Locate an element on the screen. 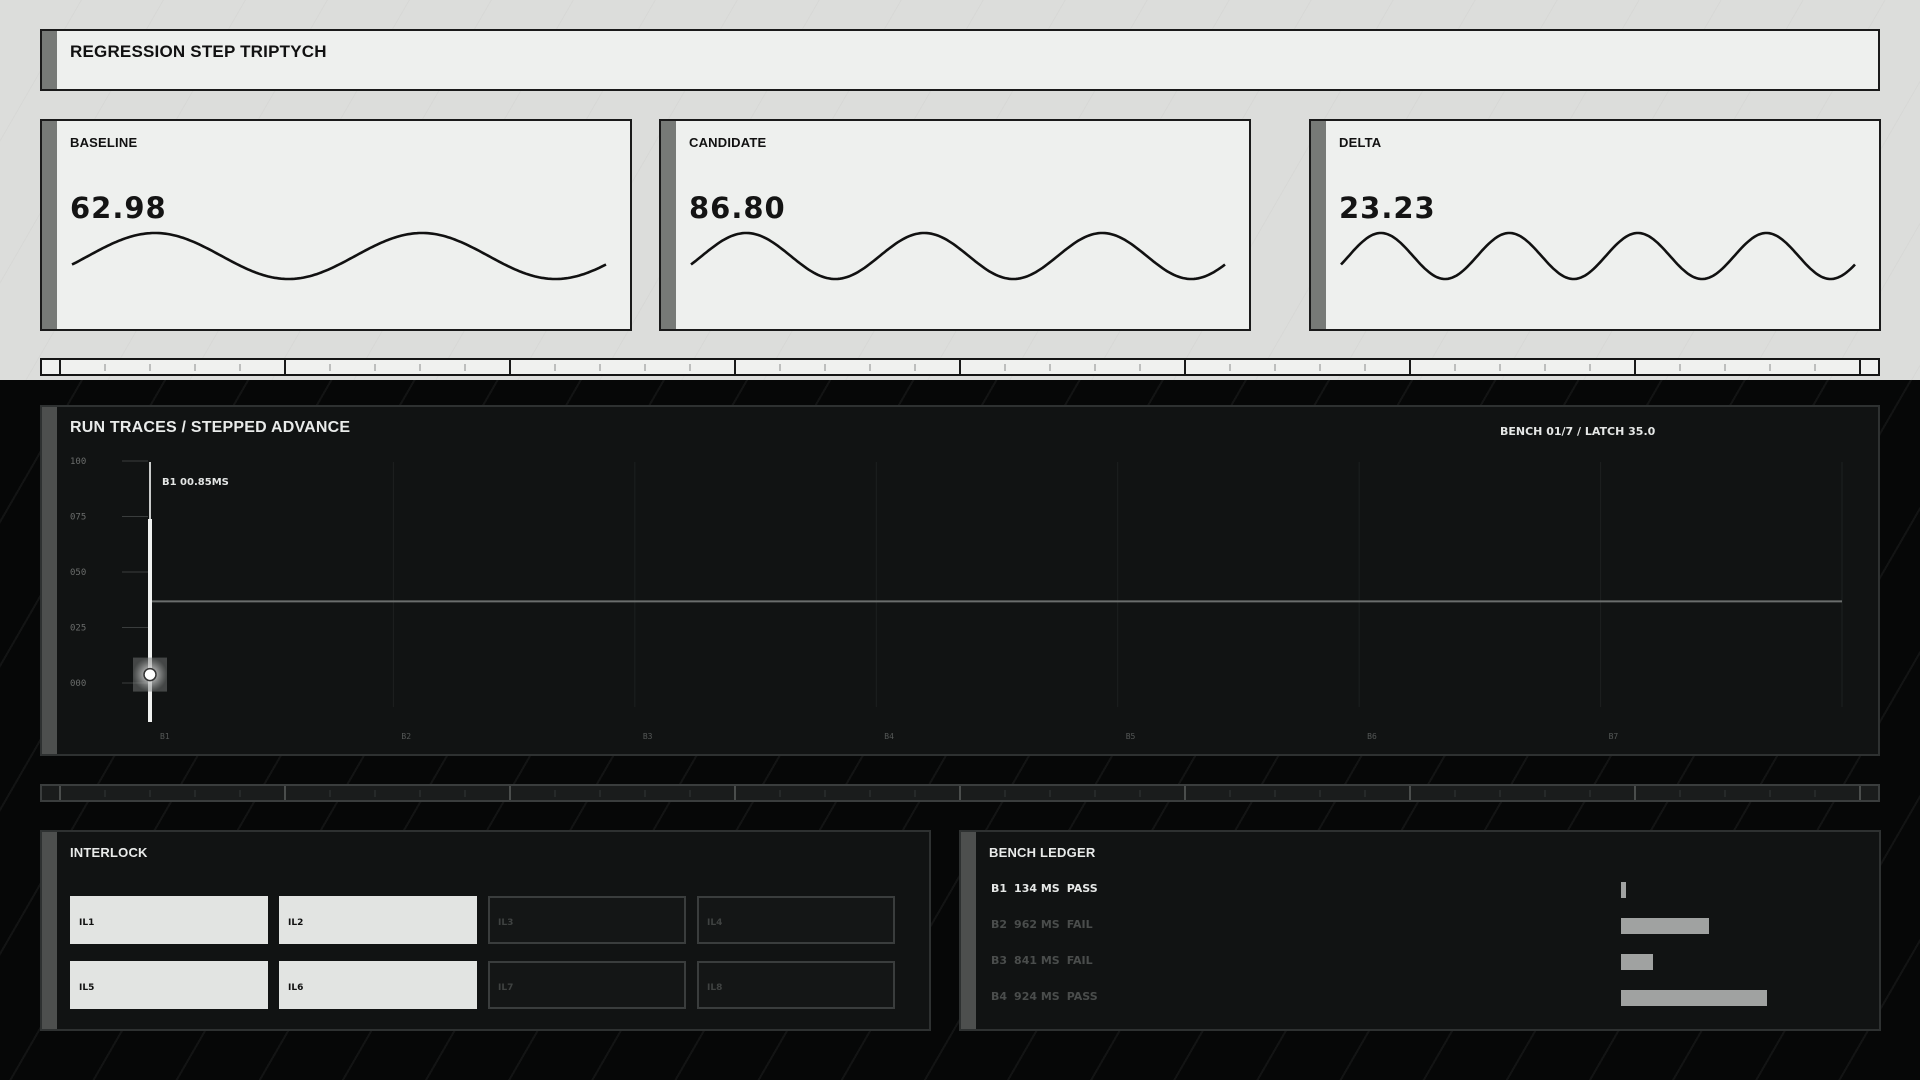  marker-readout: B1 00.85MS is located at coordinates (195, 482).